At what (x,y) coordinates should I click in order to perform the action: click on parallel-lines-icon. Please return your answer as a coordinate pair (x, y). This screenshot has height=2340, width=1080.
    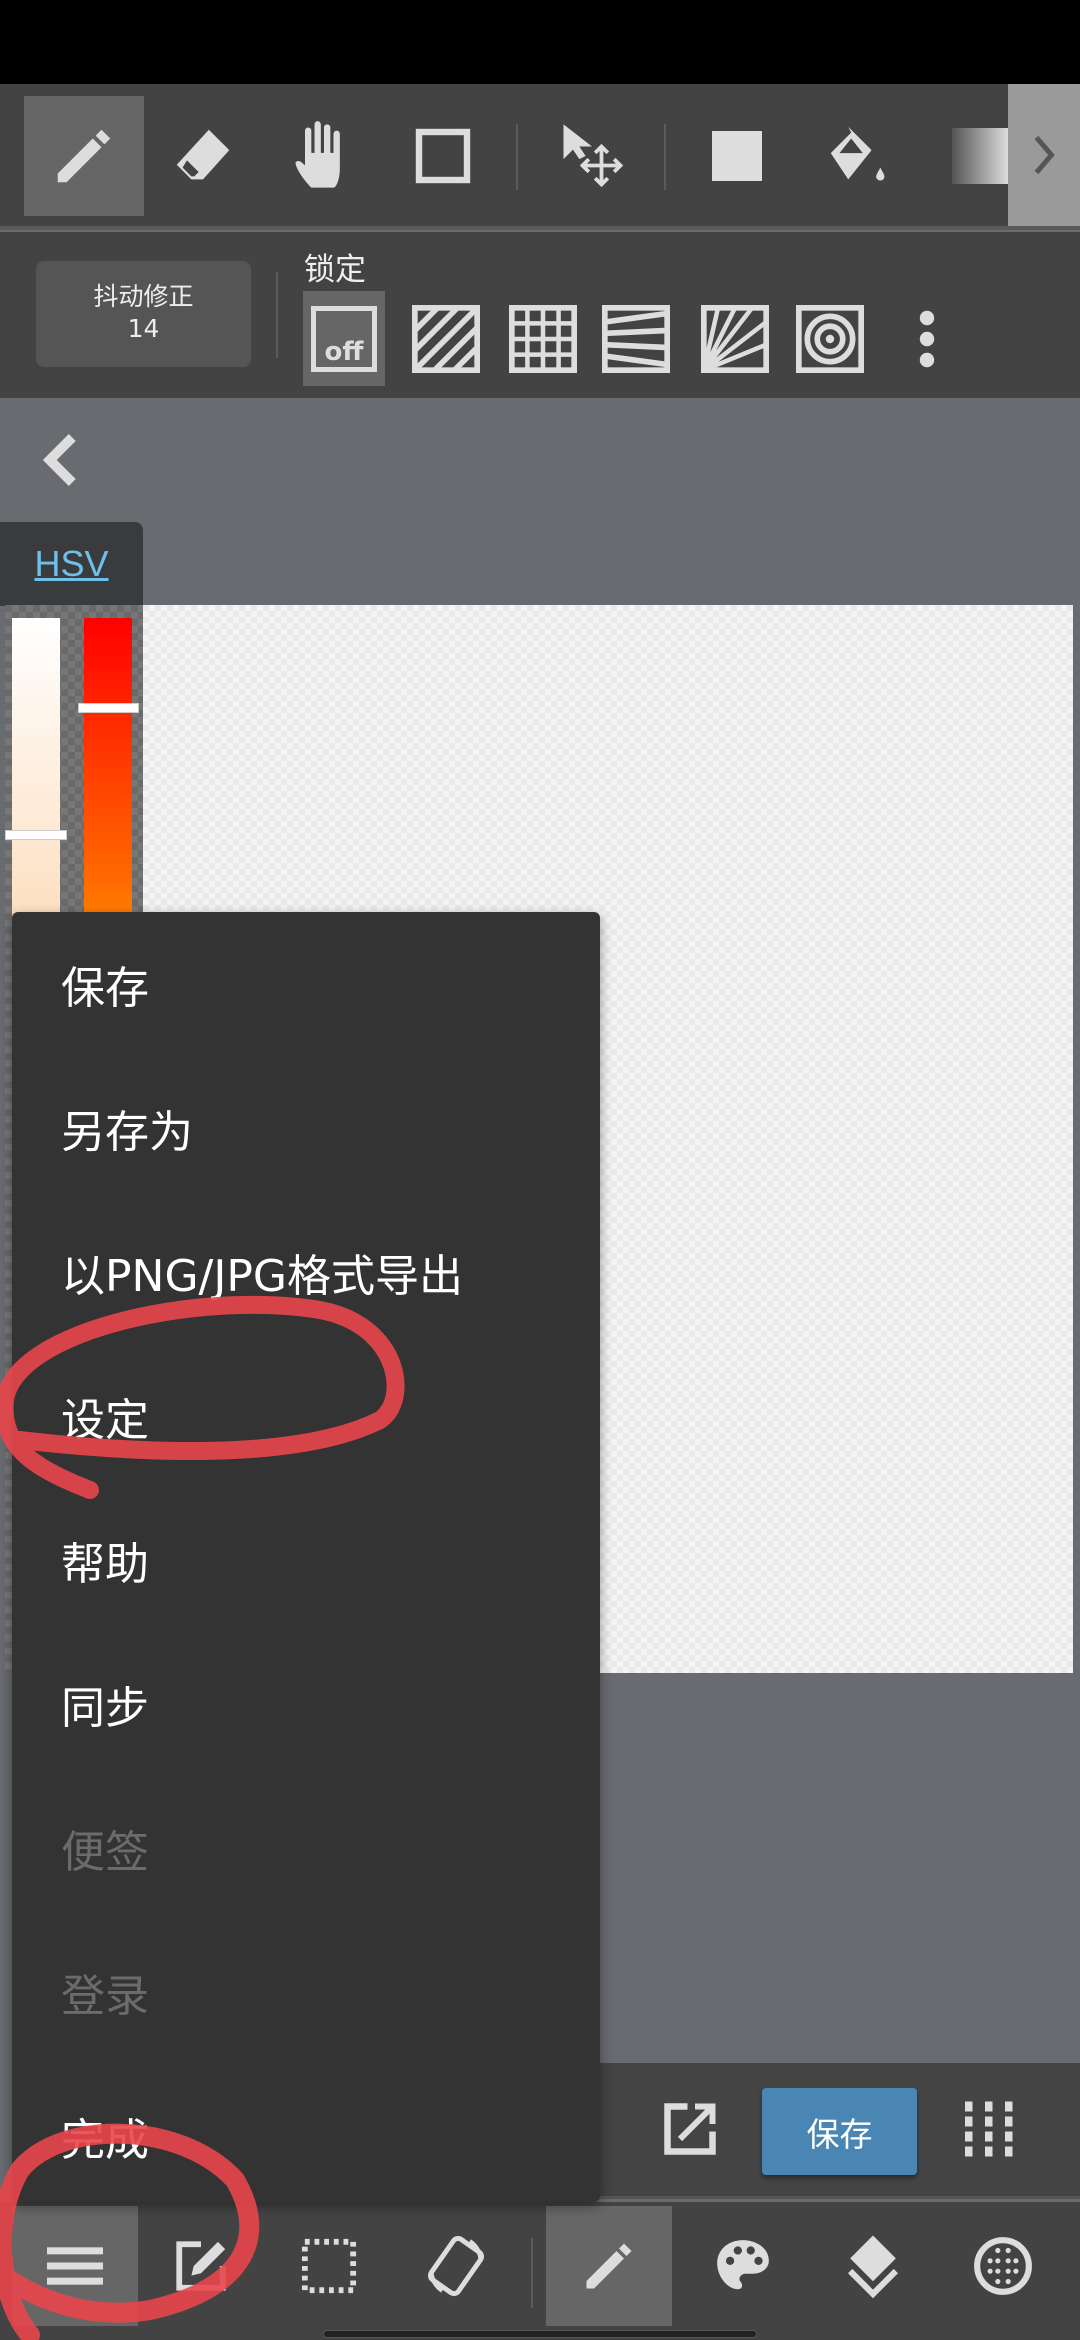
    Looking at the image, I should click on (446, 338).